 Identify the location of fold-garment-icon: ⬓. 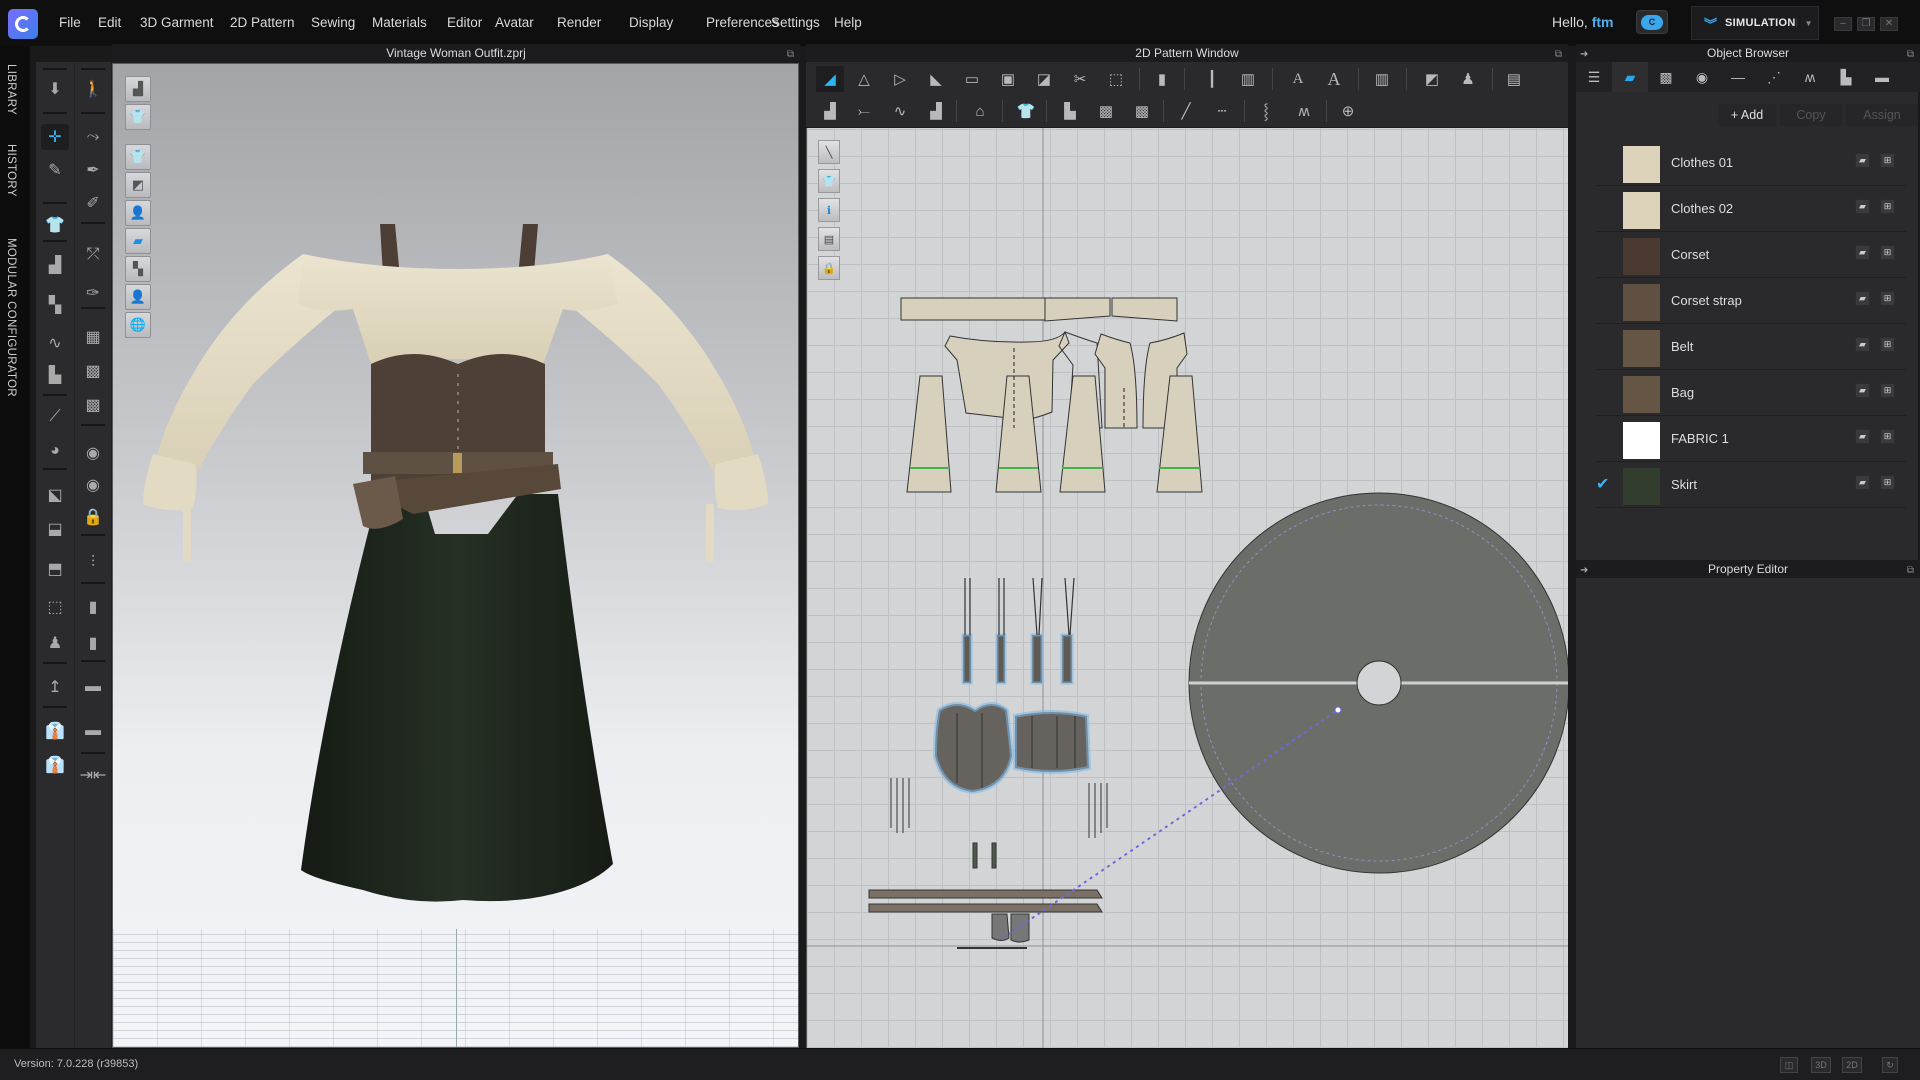
(55, 529).